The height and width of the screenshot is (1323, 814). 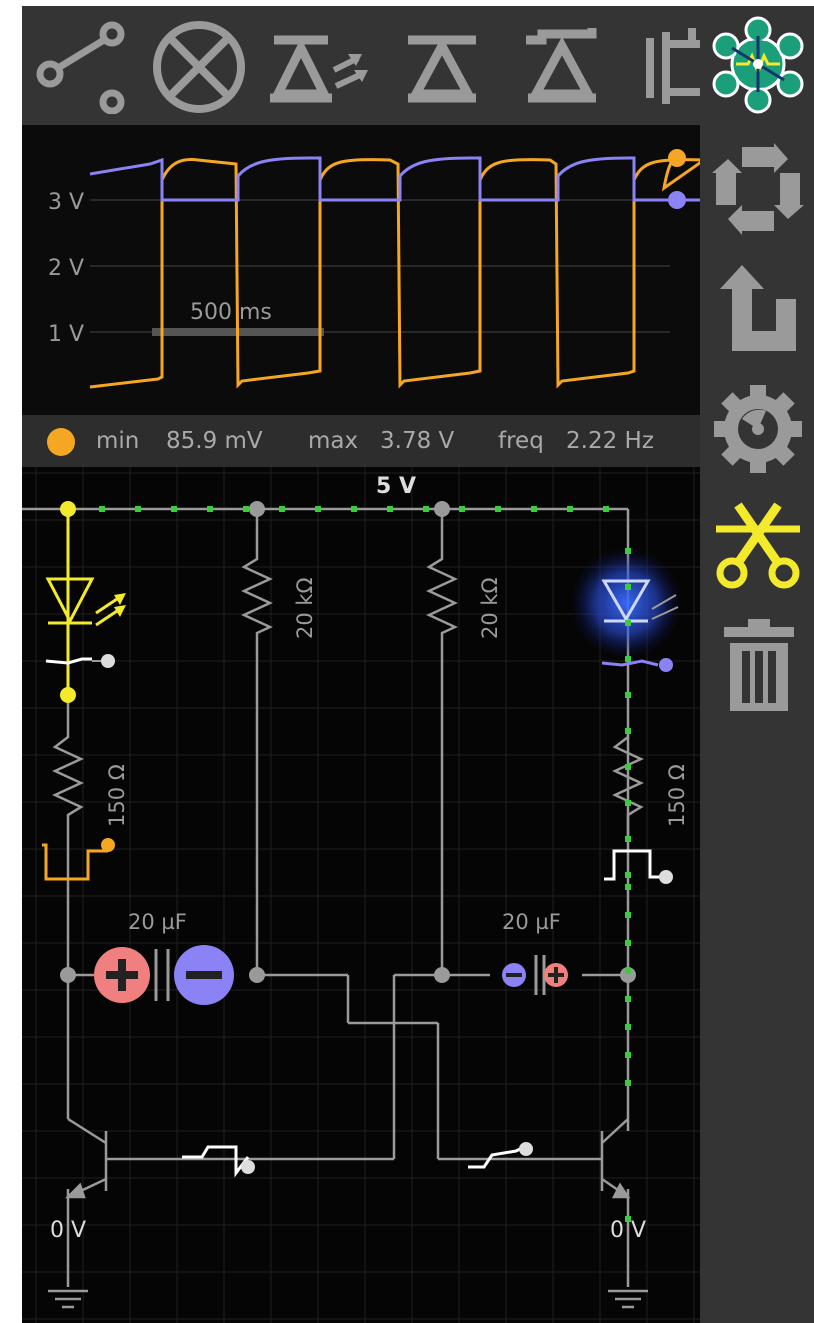 What do you see at coordinates (117, 795) in the screenshot?
I see `resistor-150-left-label: 150 Ω` at bounding box center [117, 795].